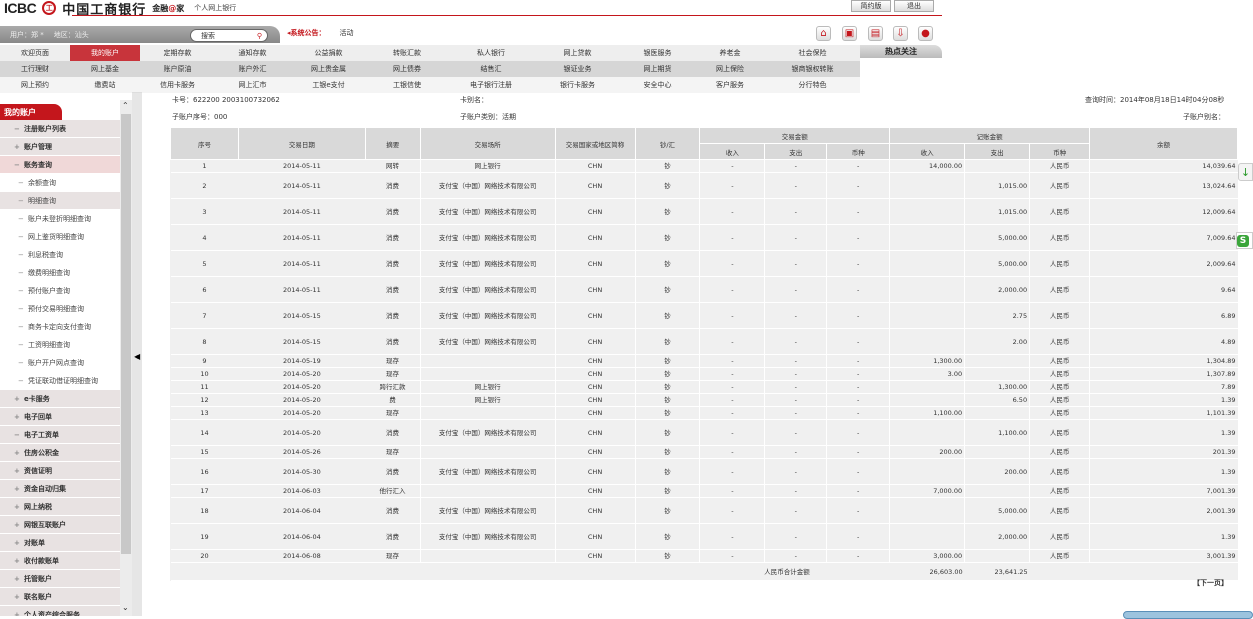  Describe the element at coordinates (137, 356) in the screenshot. I see `collapse-sidebar-icon: ◀` at that location.